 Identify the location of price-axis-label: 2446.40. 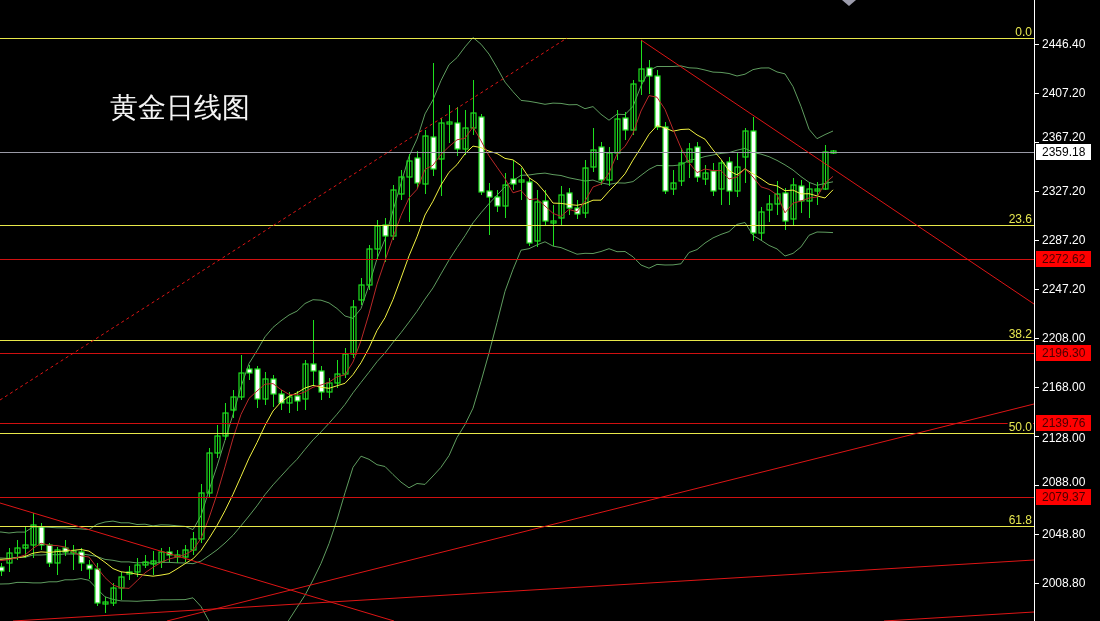
(1064, 44).